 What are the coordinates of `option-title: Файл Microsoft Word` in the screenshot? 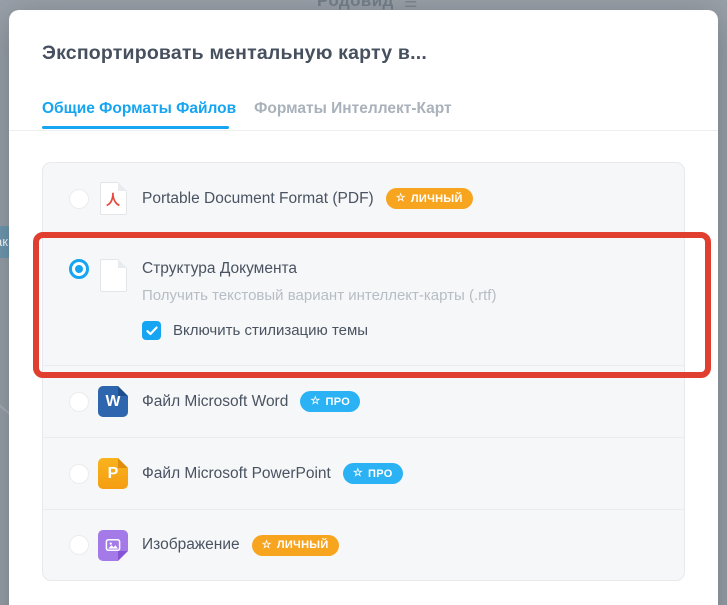 It's located at (215, 401).